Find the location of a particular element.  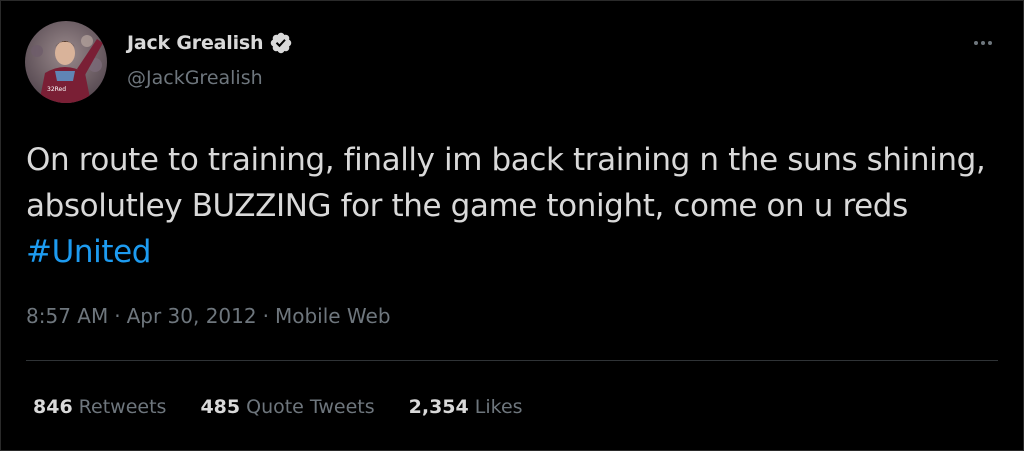

more-options-icon is located at coordinates (983, 43).